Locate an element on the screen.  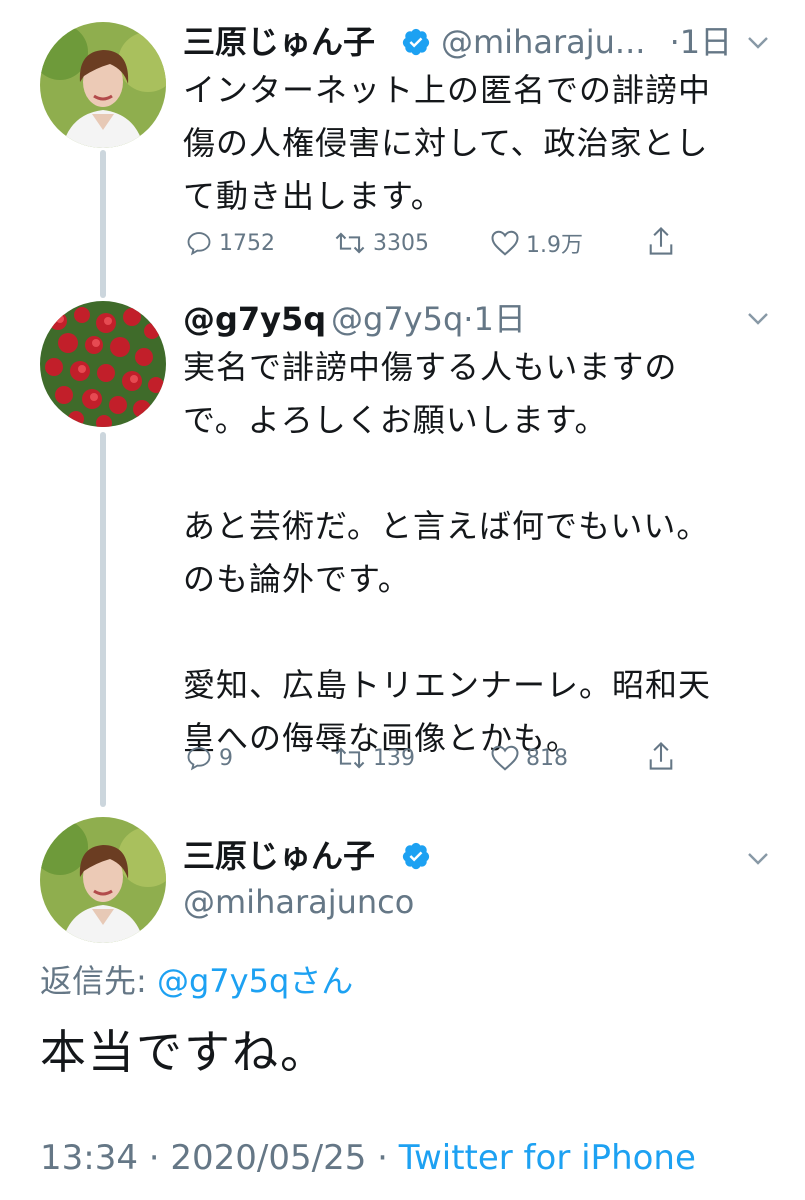
display-name: @g7y5q is located at coordinates (254, 319).